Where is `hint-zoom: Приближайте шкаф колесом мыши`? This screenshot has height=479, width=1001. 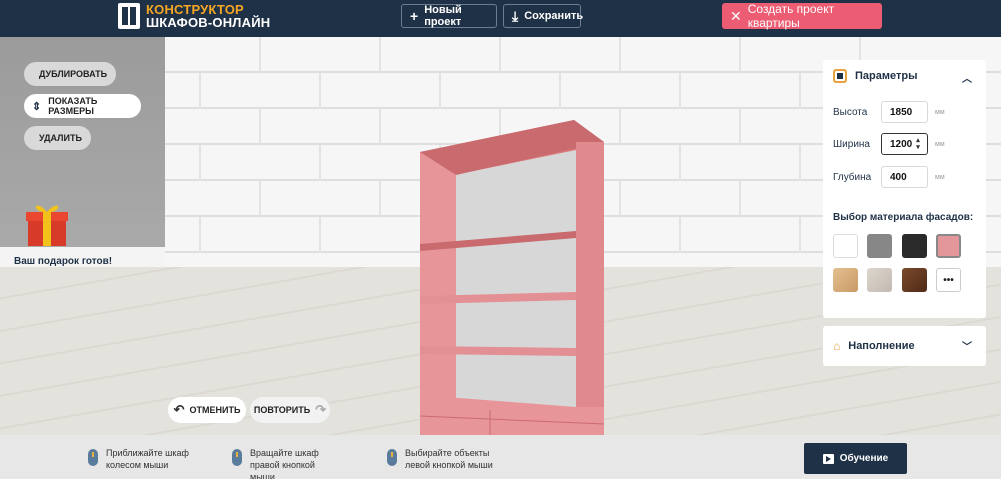
hint-zoom: Приближайте шкаф колесом мыши is located at coordinates (143, 459).